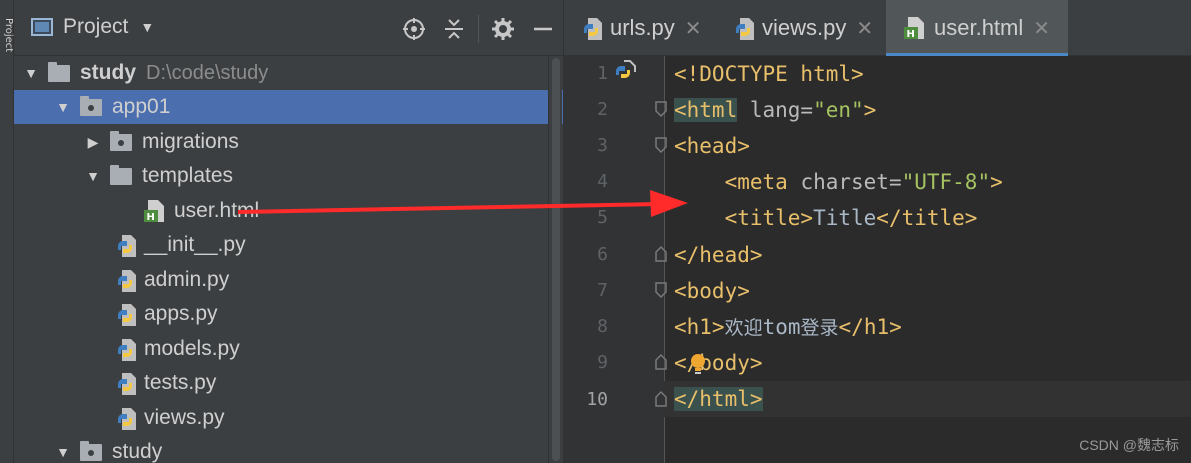 This screenshot has width=1191, height=463. Describe the element at coordinates (92, 27) in the screenshot. I see `project-view-selector: Project ▼` at that location.